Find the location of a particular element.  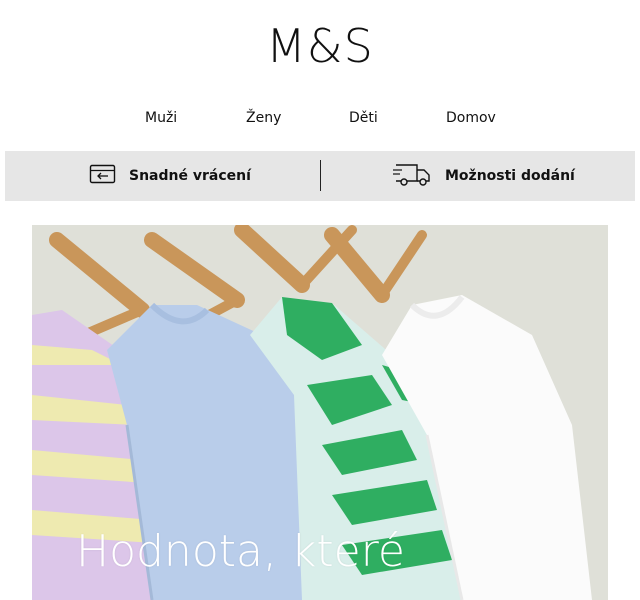

easy-returns-link: Snadné vrácení is located at coordinates (170, 176).